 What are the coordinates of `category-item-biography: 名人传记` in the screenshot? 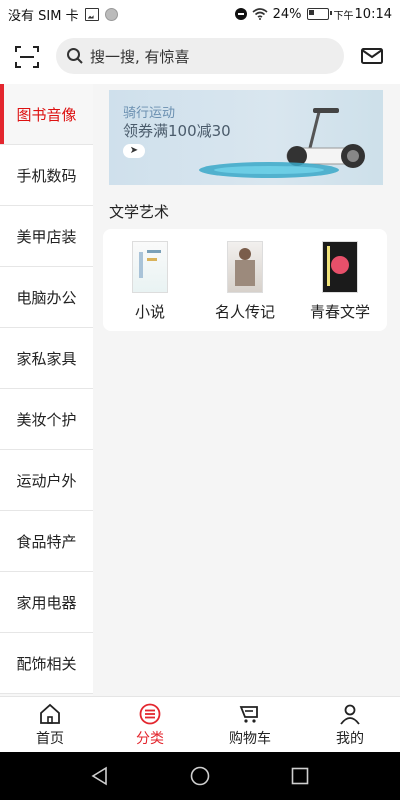 It's located at (245, 284).